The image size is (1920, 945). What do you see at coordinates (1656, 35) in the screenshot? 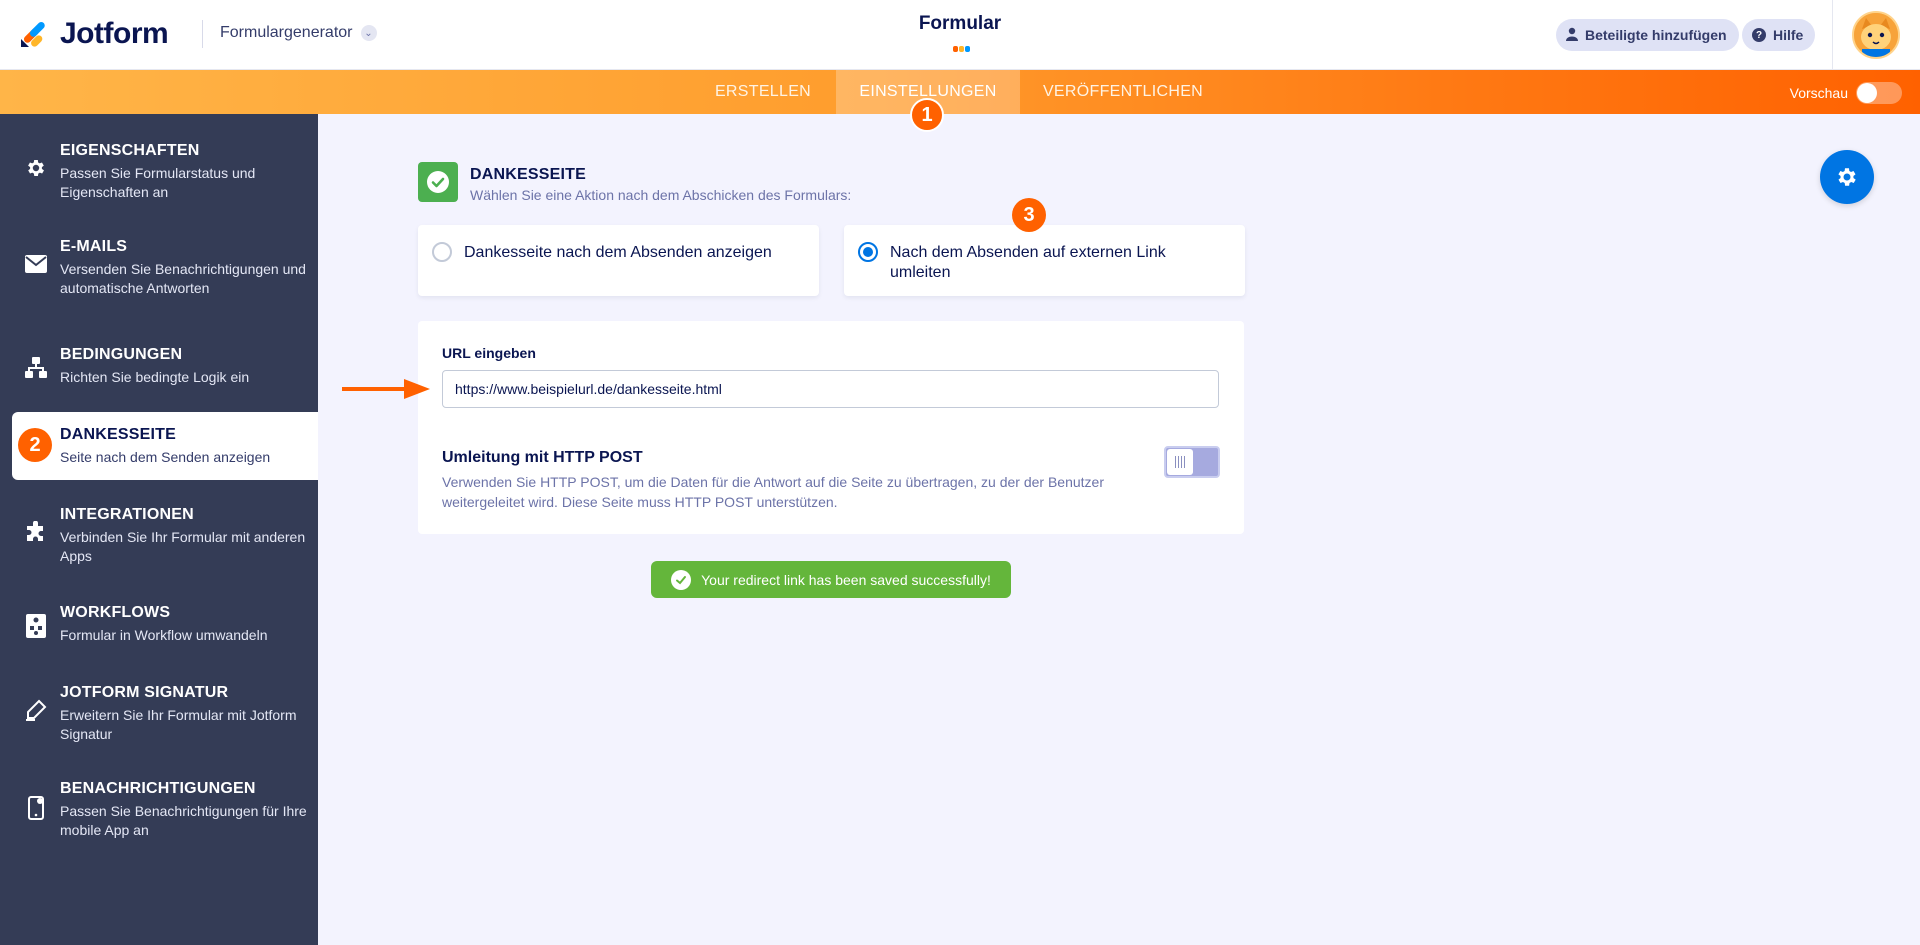
I see `add-participants-label: Beteiligte hinzufügen` at bounding box center [1656, 35].